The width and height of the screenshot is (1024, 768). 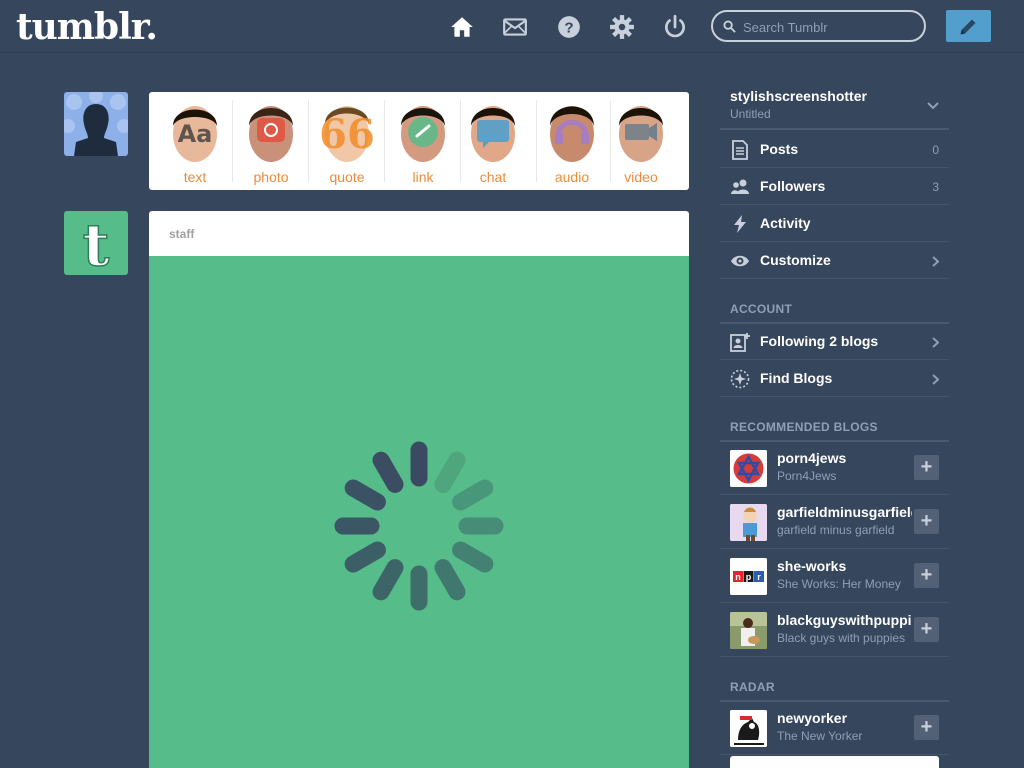 What do you see at coordinates (515, 27) in the screenshot?
I see `mail-icon` at bounding box center [515, 27].